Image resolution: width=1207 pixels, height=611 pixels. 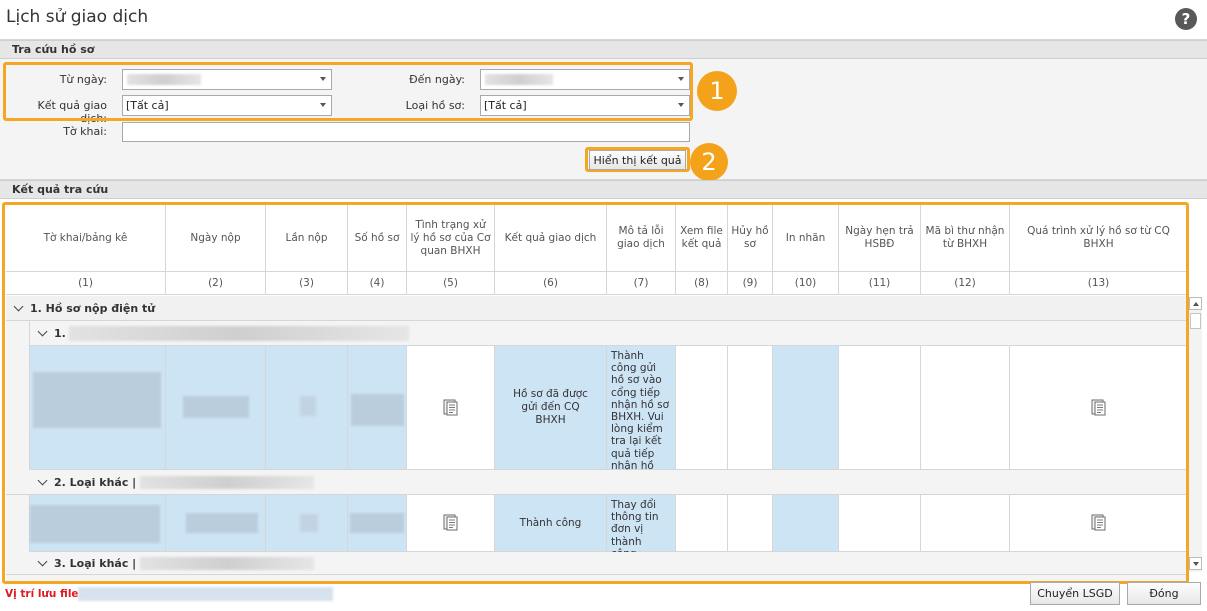 What do you see at coordinates (1186, 19) in the screenshot?
I see `help-icon: ?` at bounding box center [1186, 19].